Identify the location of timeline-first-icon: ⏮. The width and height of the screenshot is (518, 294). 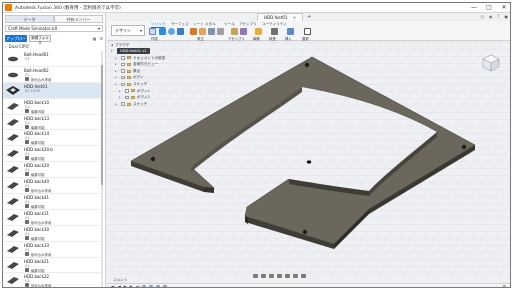
(113, 285).